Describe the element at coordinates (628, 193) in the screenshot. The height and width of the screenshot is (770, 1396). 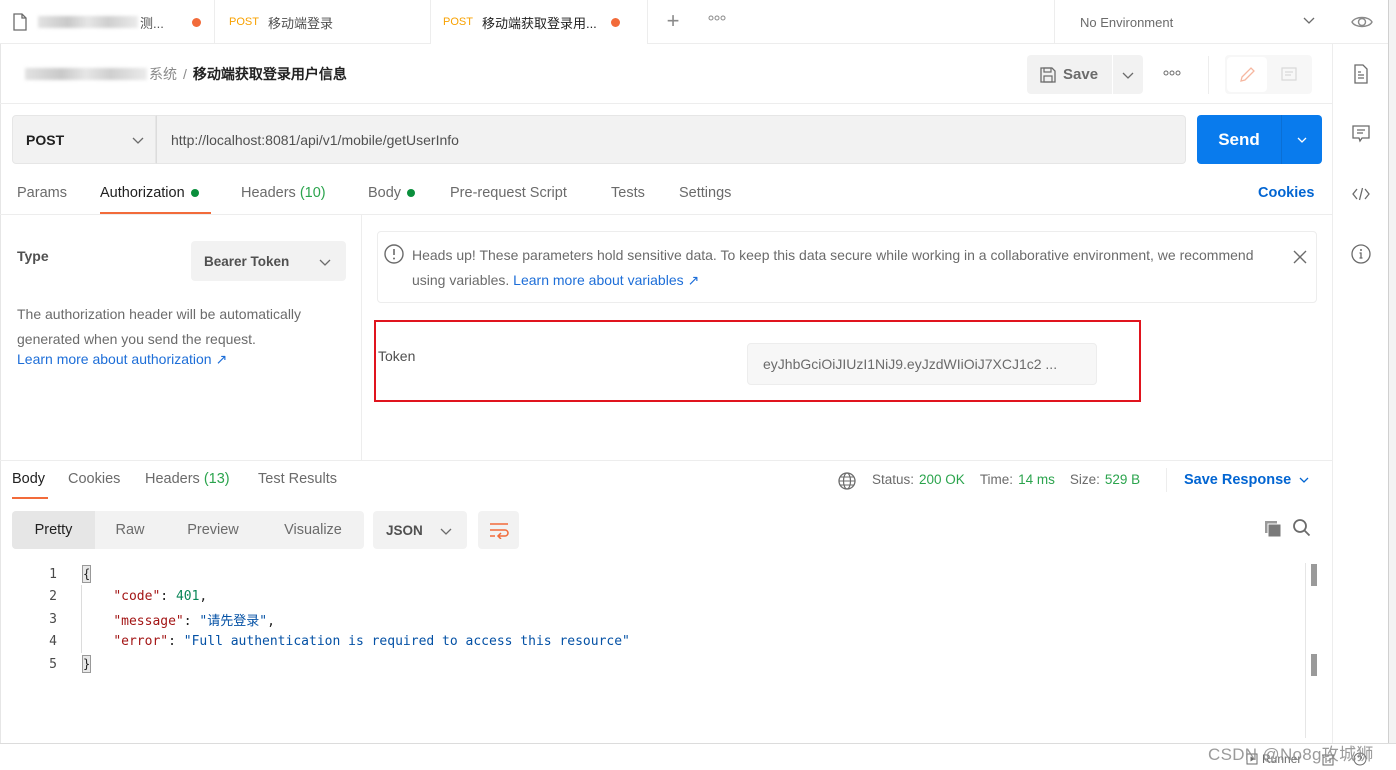
I see `tab-tests: Tests` at that location.